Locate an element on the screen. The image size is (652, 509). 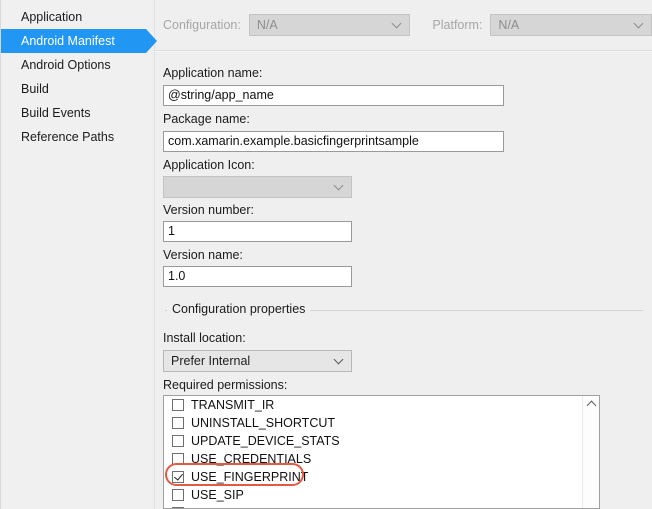
version-name-label: Version name: is located at coordinates (203, 255).